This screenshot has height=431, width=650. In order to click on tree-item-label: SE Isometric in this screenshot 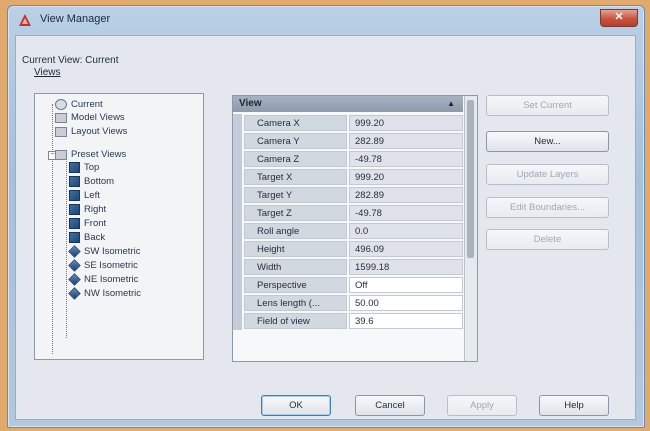, I will do `click(111, 265)`.